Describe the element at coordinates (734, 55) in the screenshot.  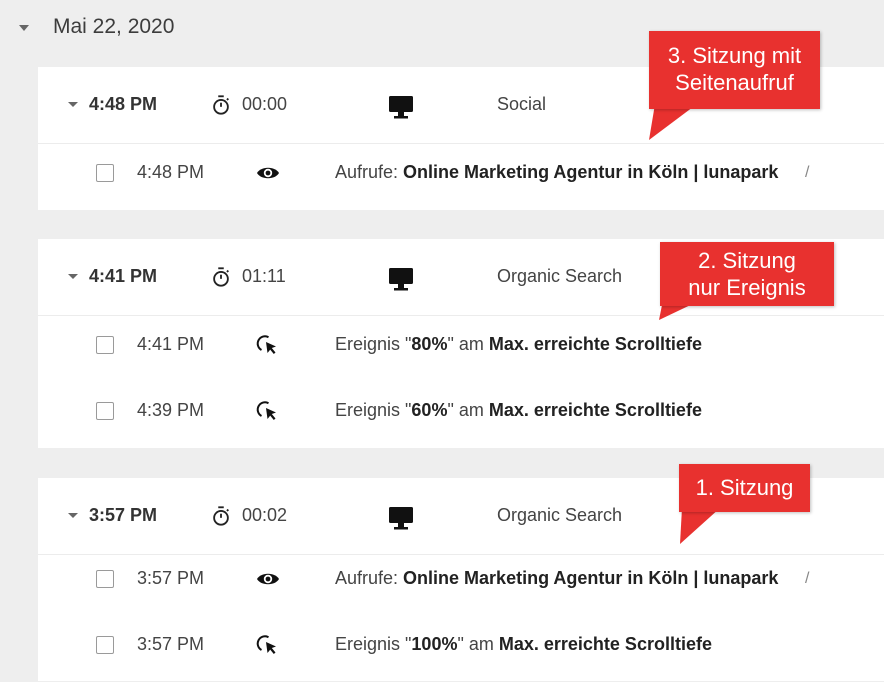
I see `callout-line: 3. Sitzung mit` at that location.